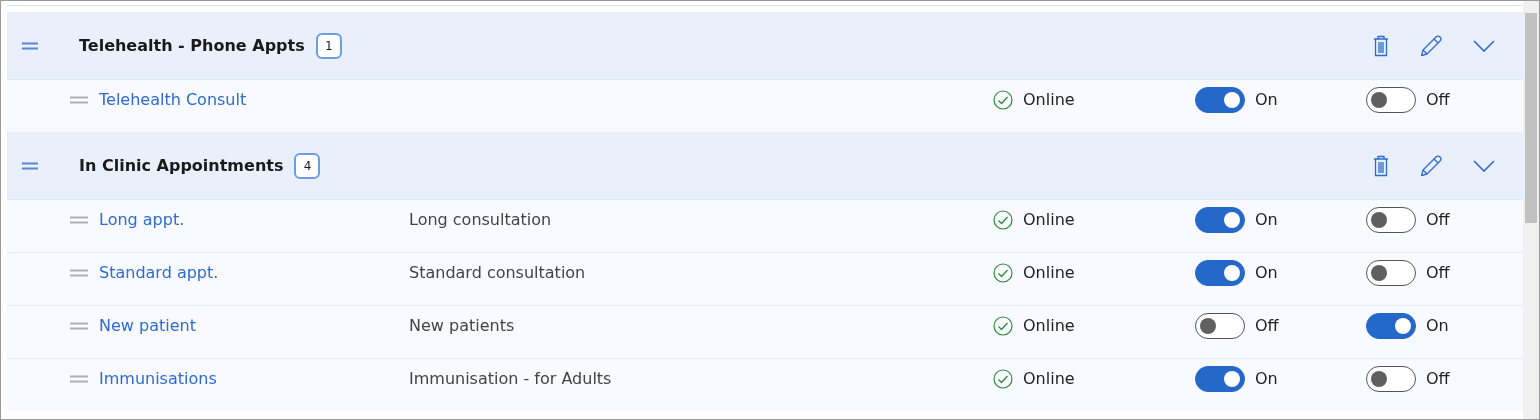  I want to click on appointment-link: New patient, so click(254, 325).